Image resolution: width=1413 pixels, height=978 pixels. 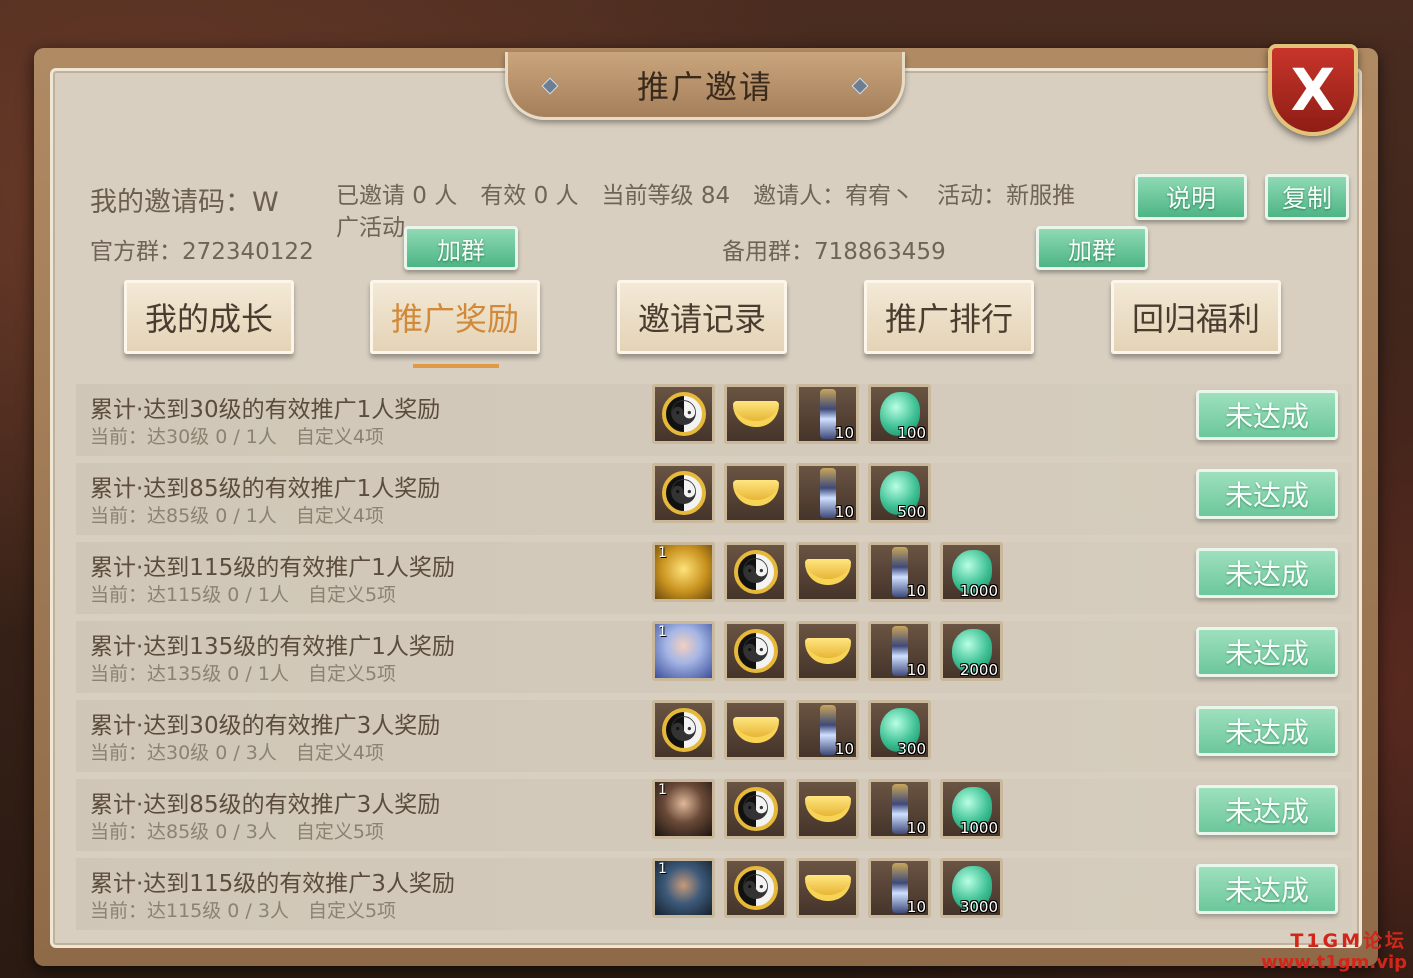 What do you see at coordinates (237, 516) in the screenshot?
I see `reward-progress: 当前：达85级 0 / 1人 自定义4项` at bounding box center [237, 516].